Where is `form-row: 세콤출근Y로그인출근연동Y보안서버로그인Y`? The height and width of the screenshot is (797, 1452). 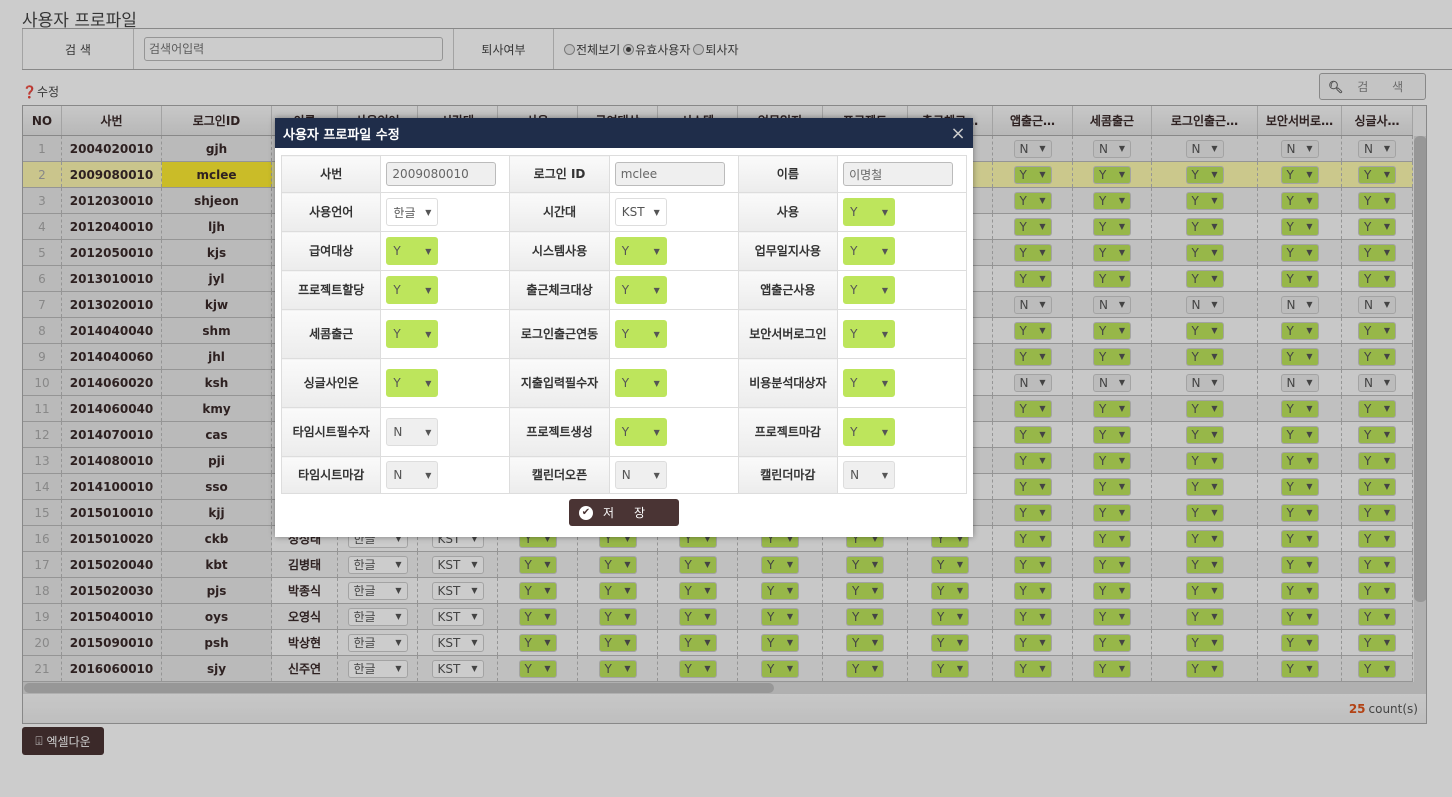
form-row: 세콤출근Y로그인출근연동Y보안서버로그인Y is located at coordinates (623, 334).